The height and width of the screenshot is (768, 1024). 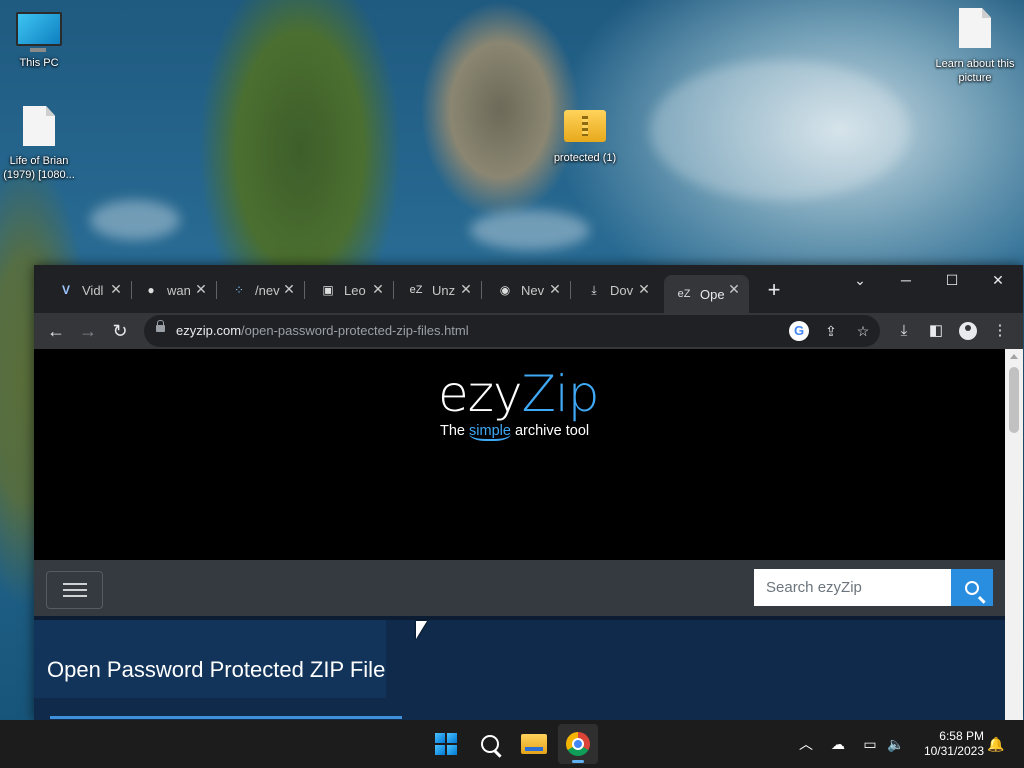 I want to click on scroll-up-icon, so click(x=1014, y=356).